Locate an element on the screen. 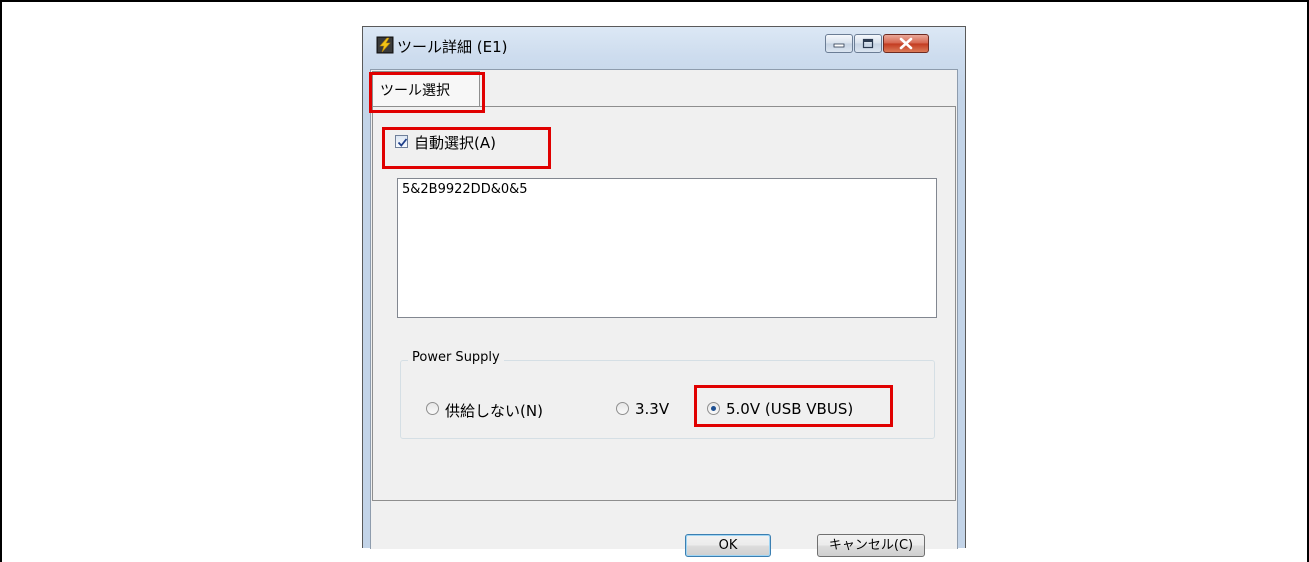 The width and height of the screenshot is (1309, 562). checkmark-icon is located at coordinates (402, 142).